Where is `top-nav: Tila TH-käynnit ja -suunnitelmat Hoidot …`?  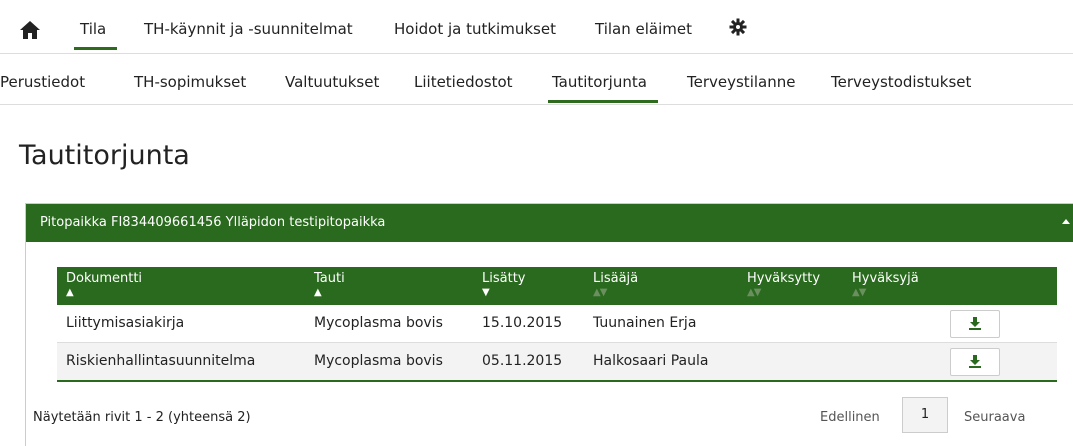 top-nav: Tila TH-käynnit ja -suunnitelmat Hoidot … is located at coordinates (536, 26).